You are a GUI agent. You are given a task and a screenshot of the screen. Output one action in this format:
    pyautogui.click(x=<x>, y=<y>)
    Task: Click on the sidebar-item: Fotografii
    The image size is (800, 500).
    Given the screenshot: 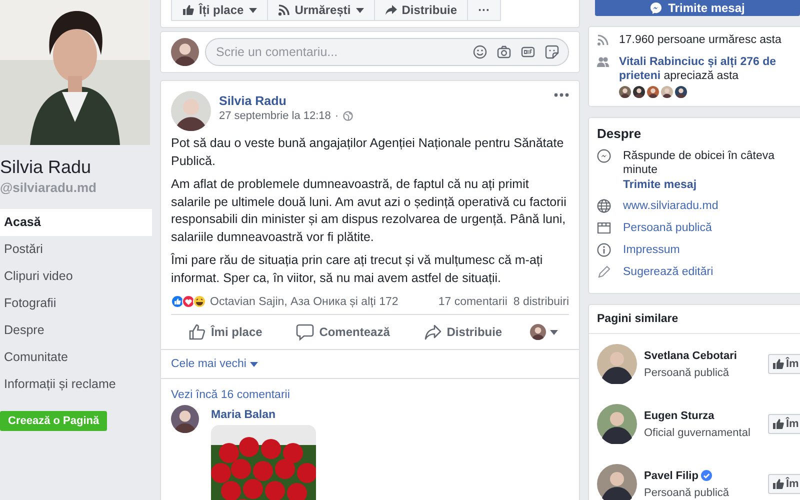 What is the action you would take?
    pyautogui.click(x=76, y=303)
    